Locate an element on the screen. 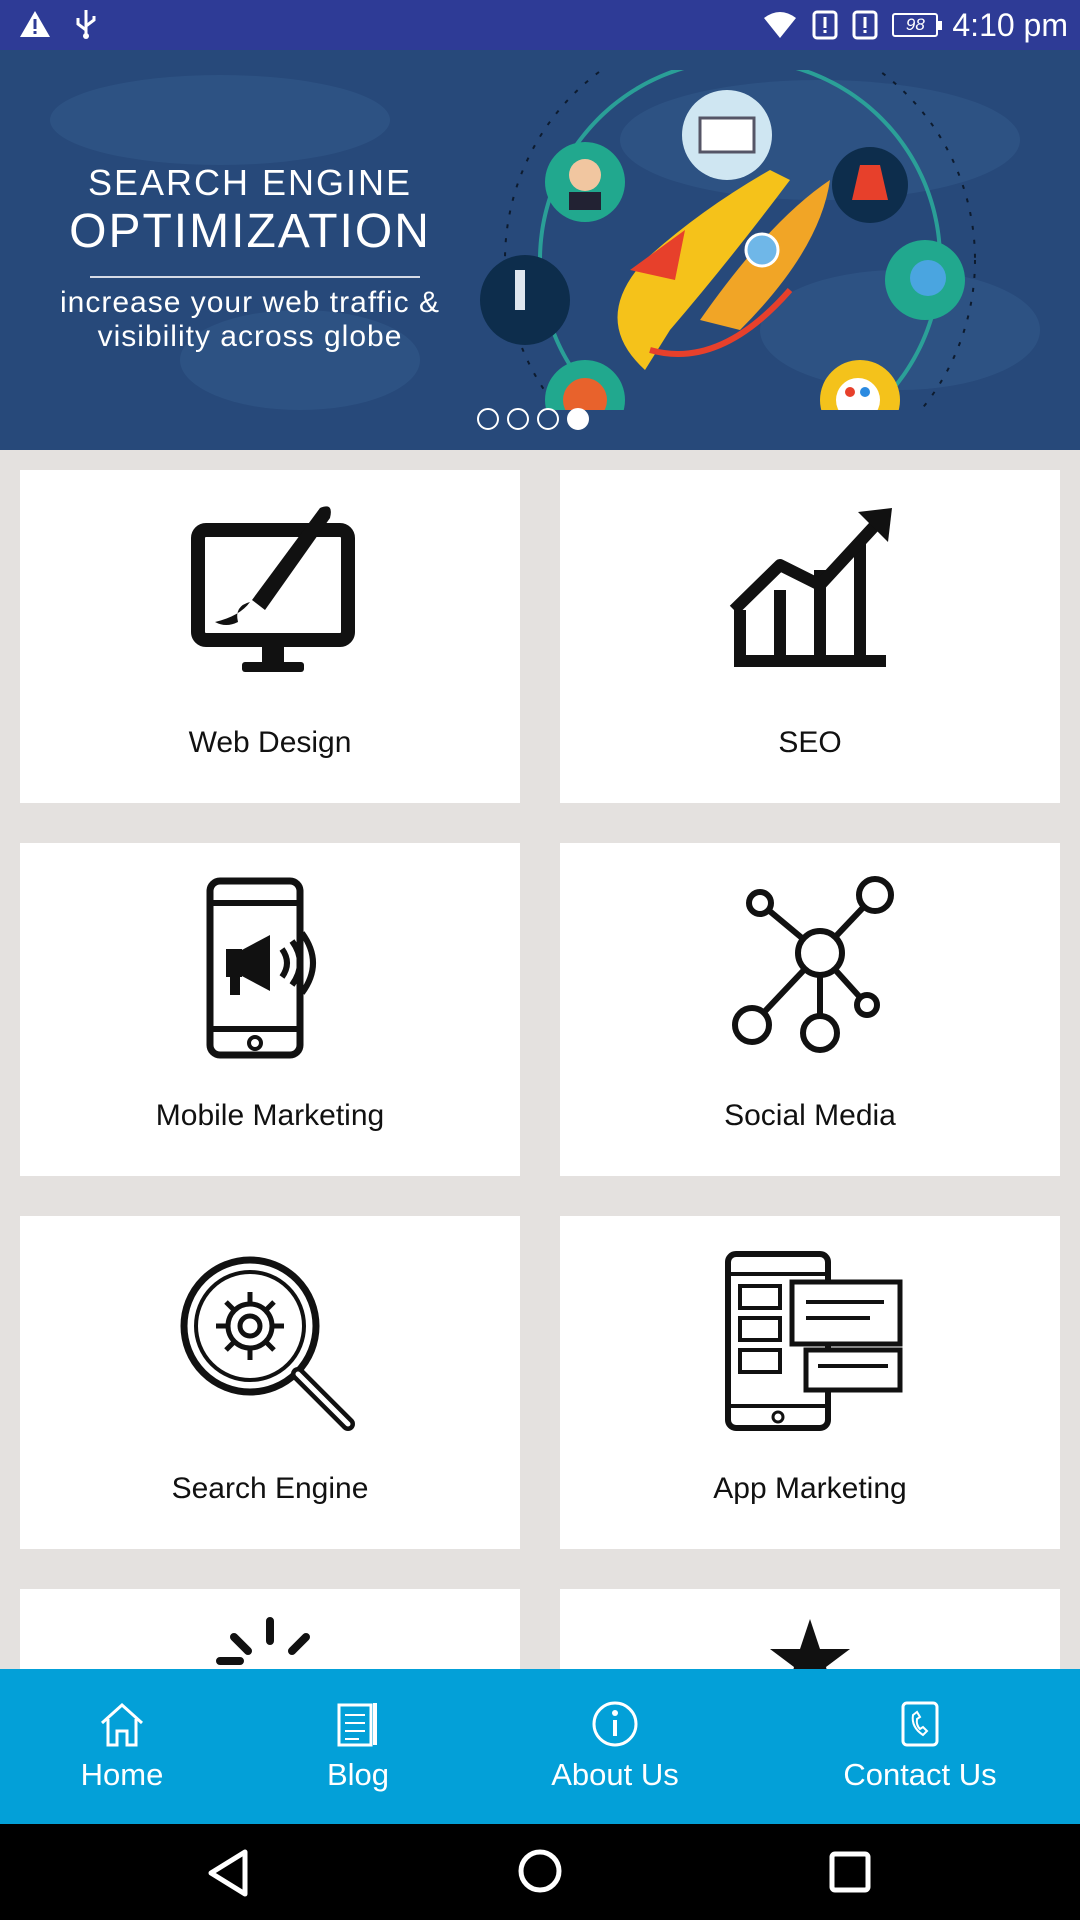 Image resolution: width=1080 pixels, height=1920 pixels. bottom-navigation: Home Blog About Us Contact Us is located at coordinates (540, 1746).